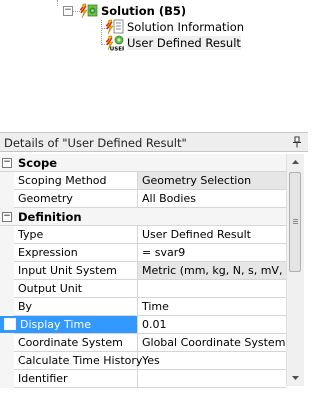 This screenshot has height=394, width=320. I want to click on tree-node-solution: Solution (B5), so click(133, 11).